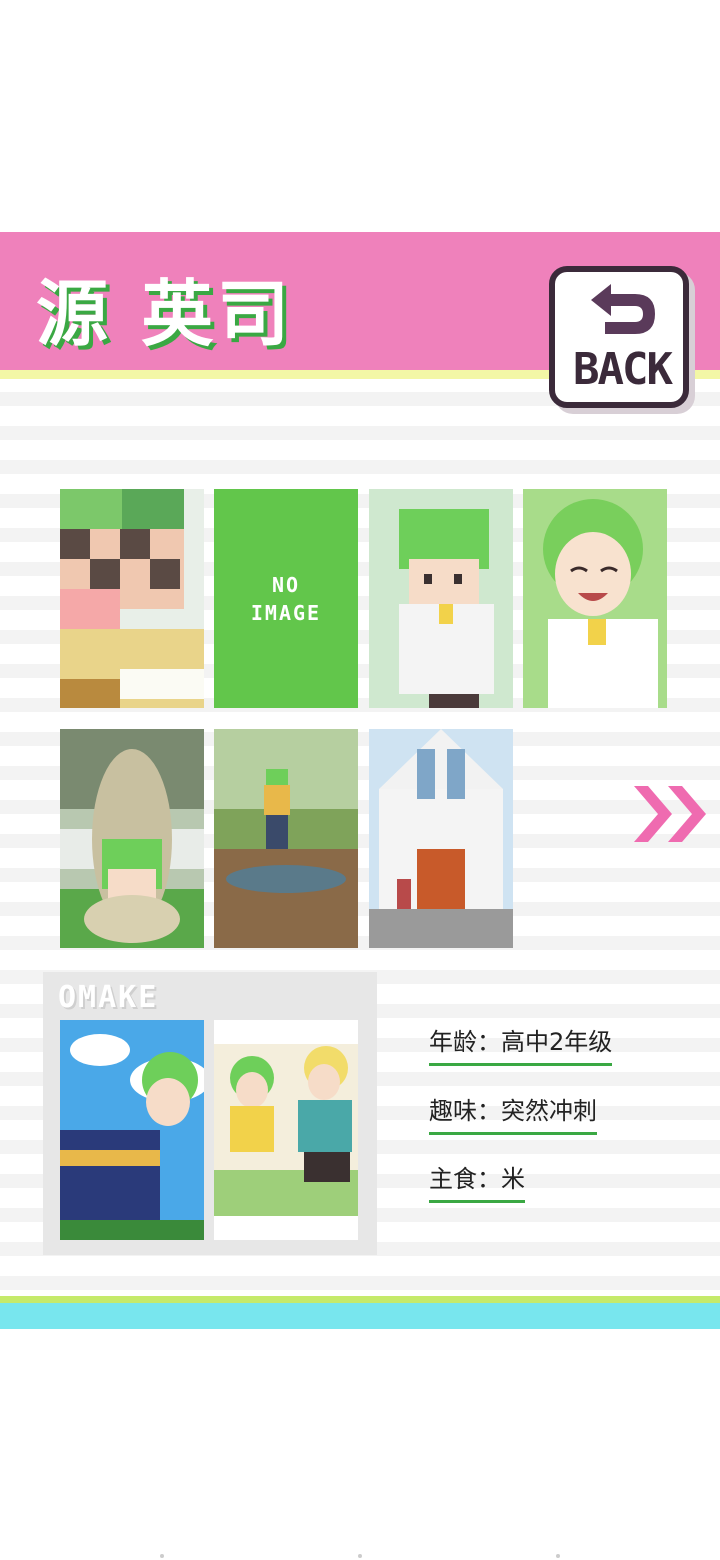  I want to click on back-label: BACK, so click(623, 369).